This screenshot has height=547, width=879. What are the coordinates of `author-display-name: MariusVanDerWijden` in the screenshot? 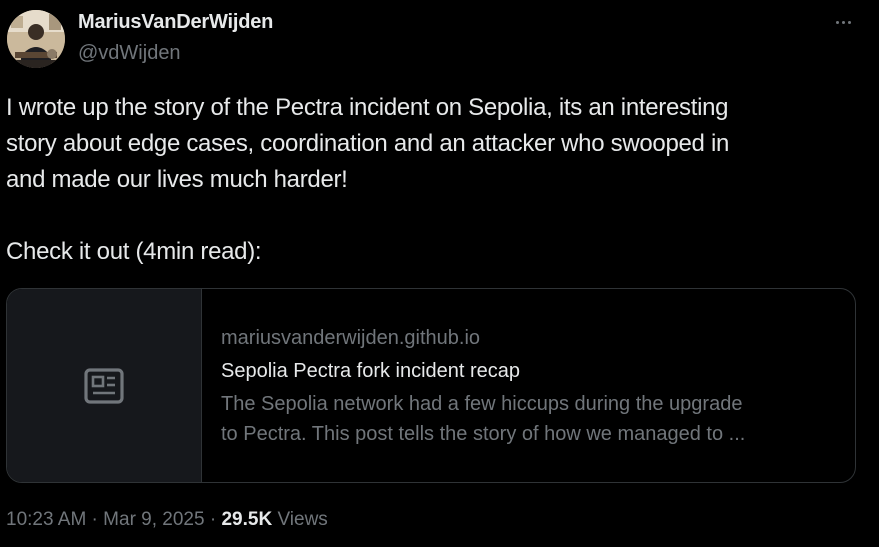 It's located at (175, 22).